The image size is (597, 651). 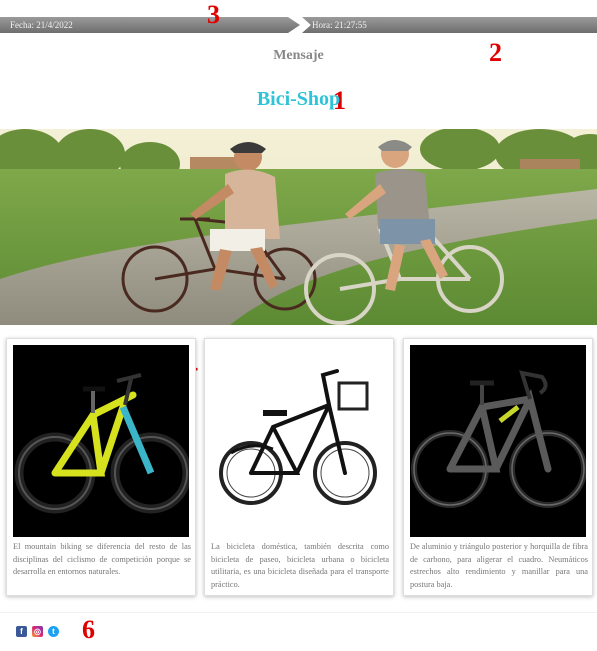 What do you see at coordinates (449, 25) in the screenshot?
I see `time-display: Hora: 21:27:55` at bounding box center [449, 25].